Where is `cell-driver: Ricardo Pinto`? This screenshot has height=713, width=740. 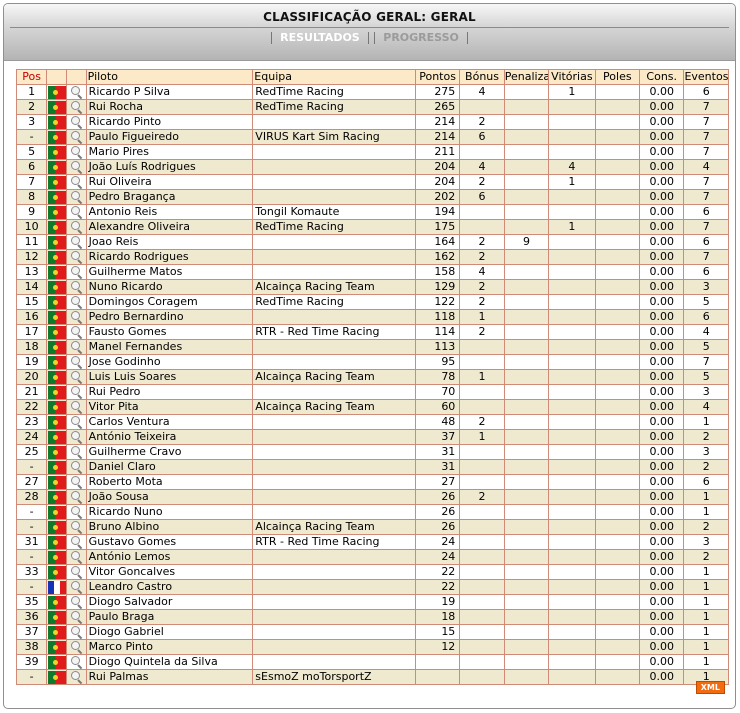
cell-driver: Ricardo Pinto is located at coordinates (169, 122).